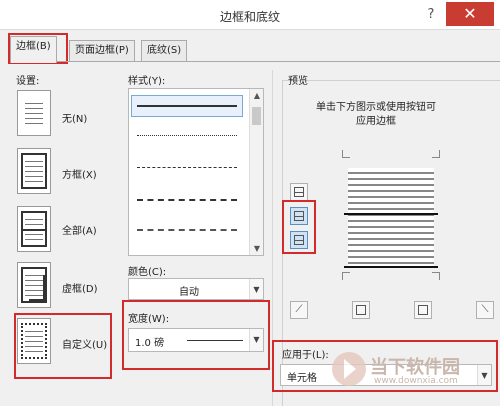  I want to click on scroll-up-icon: ▲, so click(257, 95).